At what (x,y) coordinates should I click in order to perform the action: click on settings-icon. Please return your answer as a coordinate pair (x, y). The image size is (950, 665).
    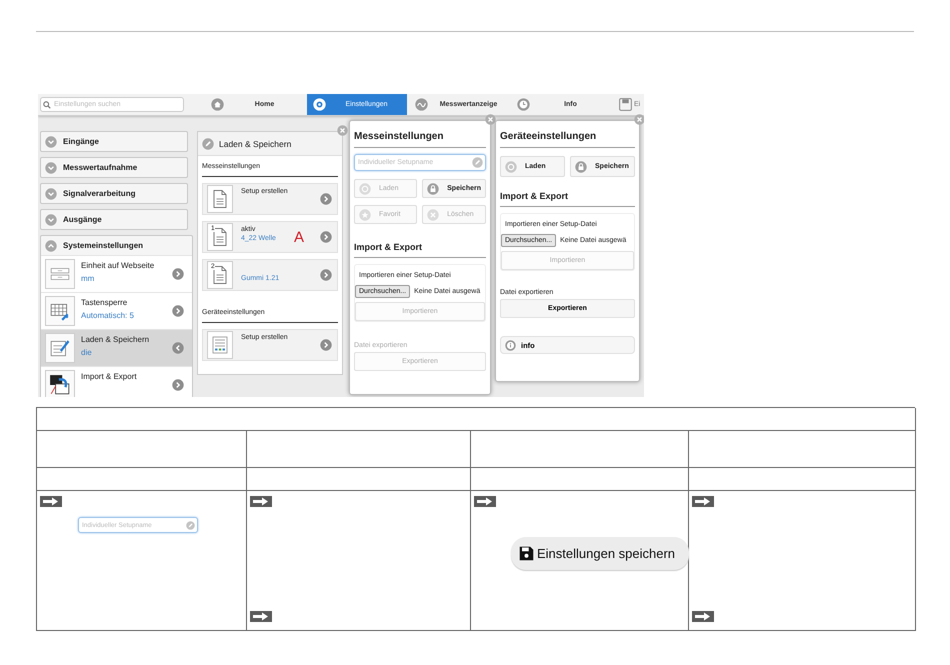
    Looking at the image, I should click on (319, 104).